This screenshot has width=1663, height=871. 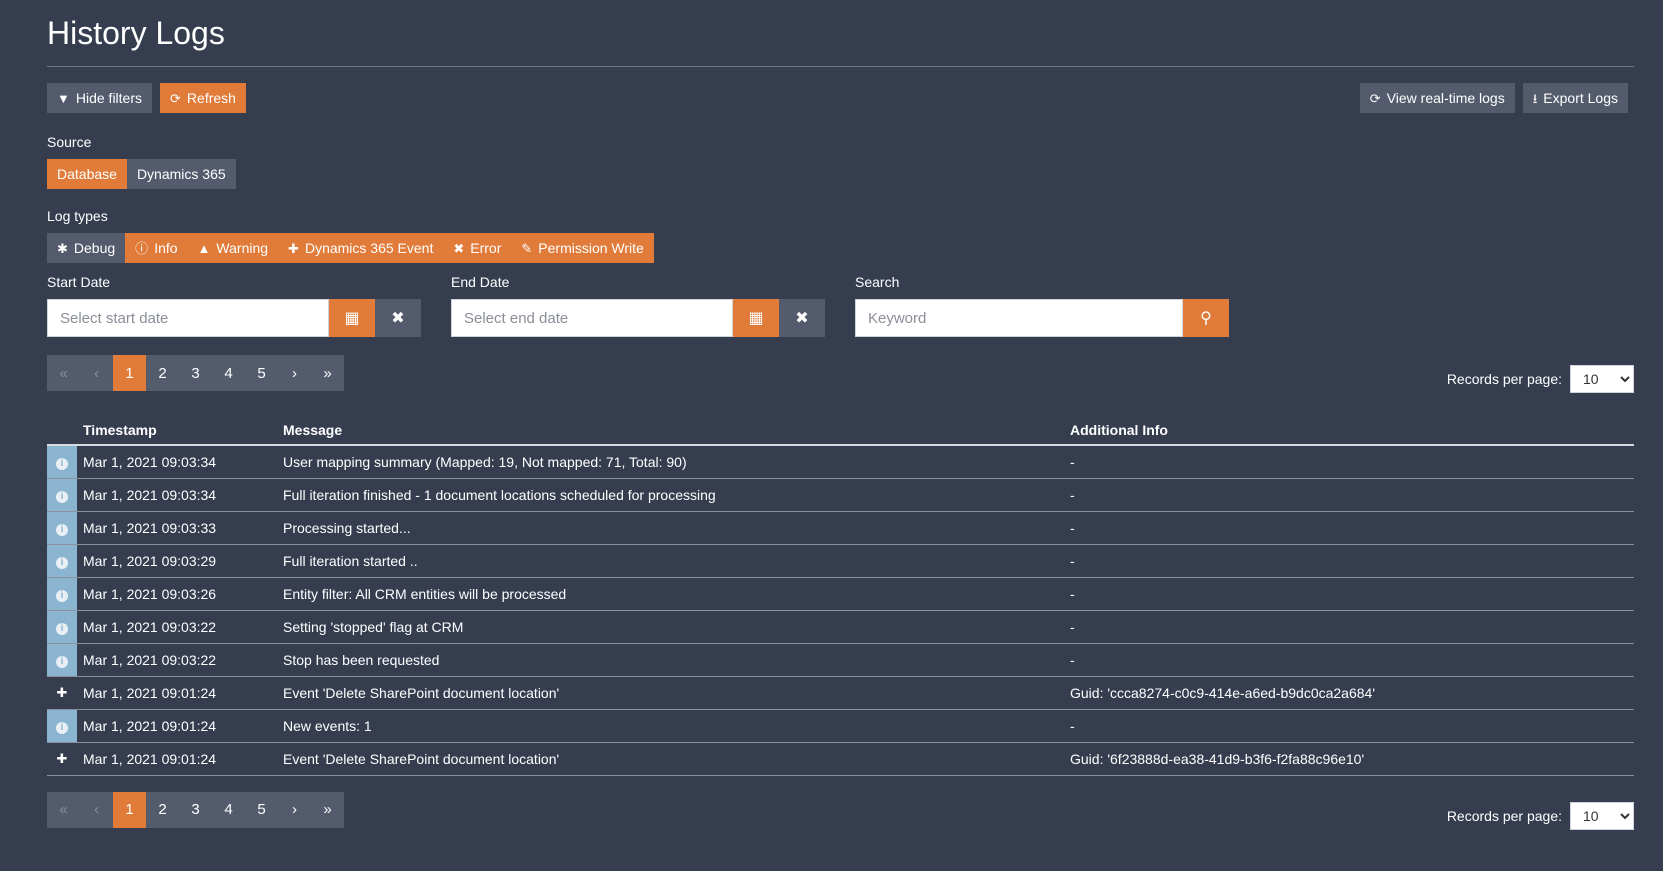 What do you see at coordinates (459, 248) in the screenshot?
I see `error-circle-icon: ✖` at bounding box center [459, 248].